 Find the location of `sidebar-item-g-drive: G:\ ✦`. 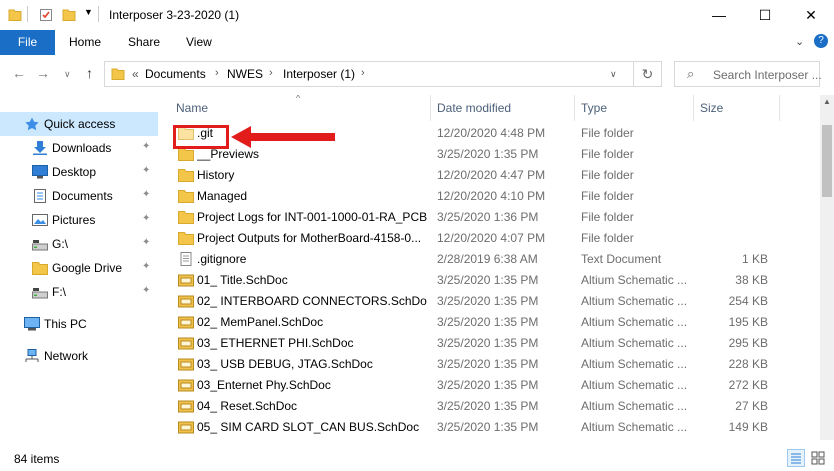

sidebar-item-g-drive: G:\ ✦ is located at coordinates (79, 244).